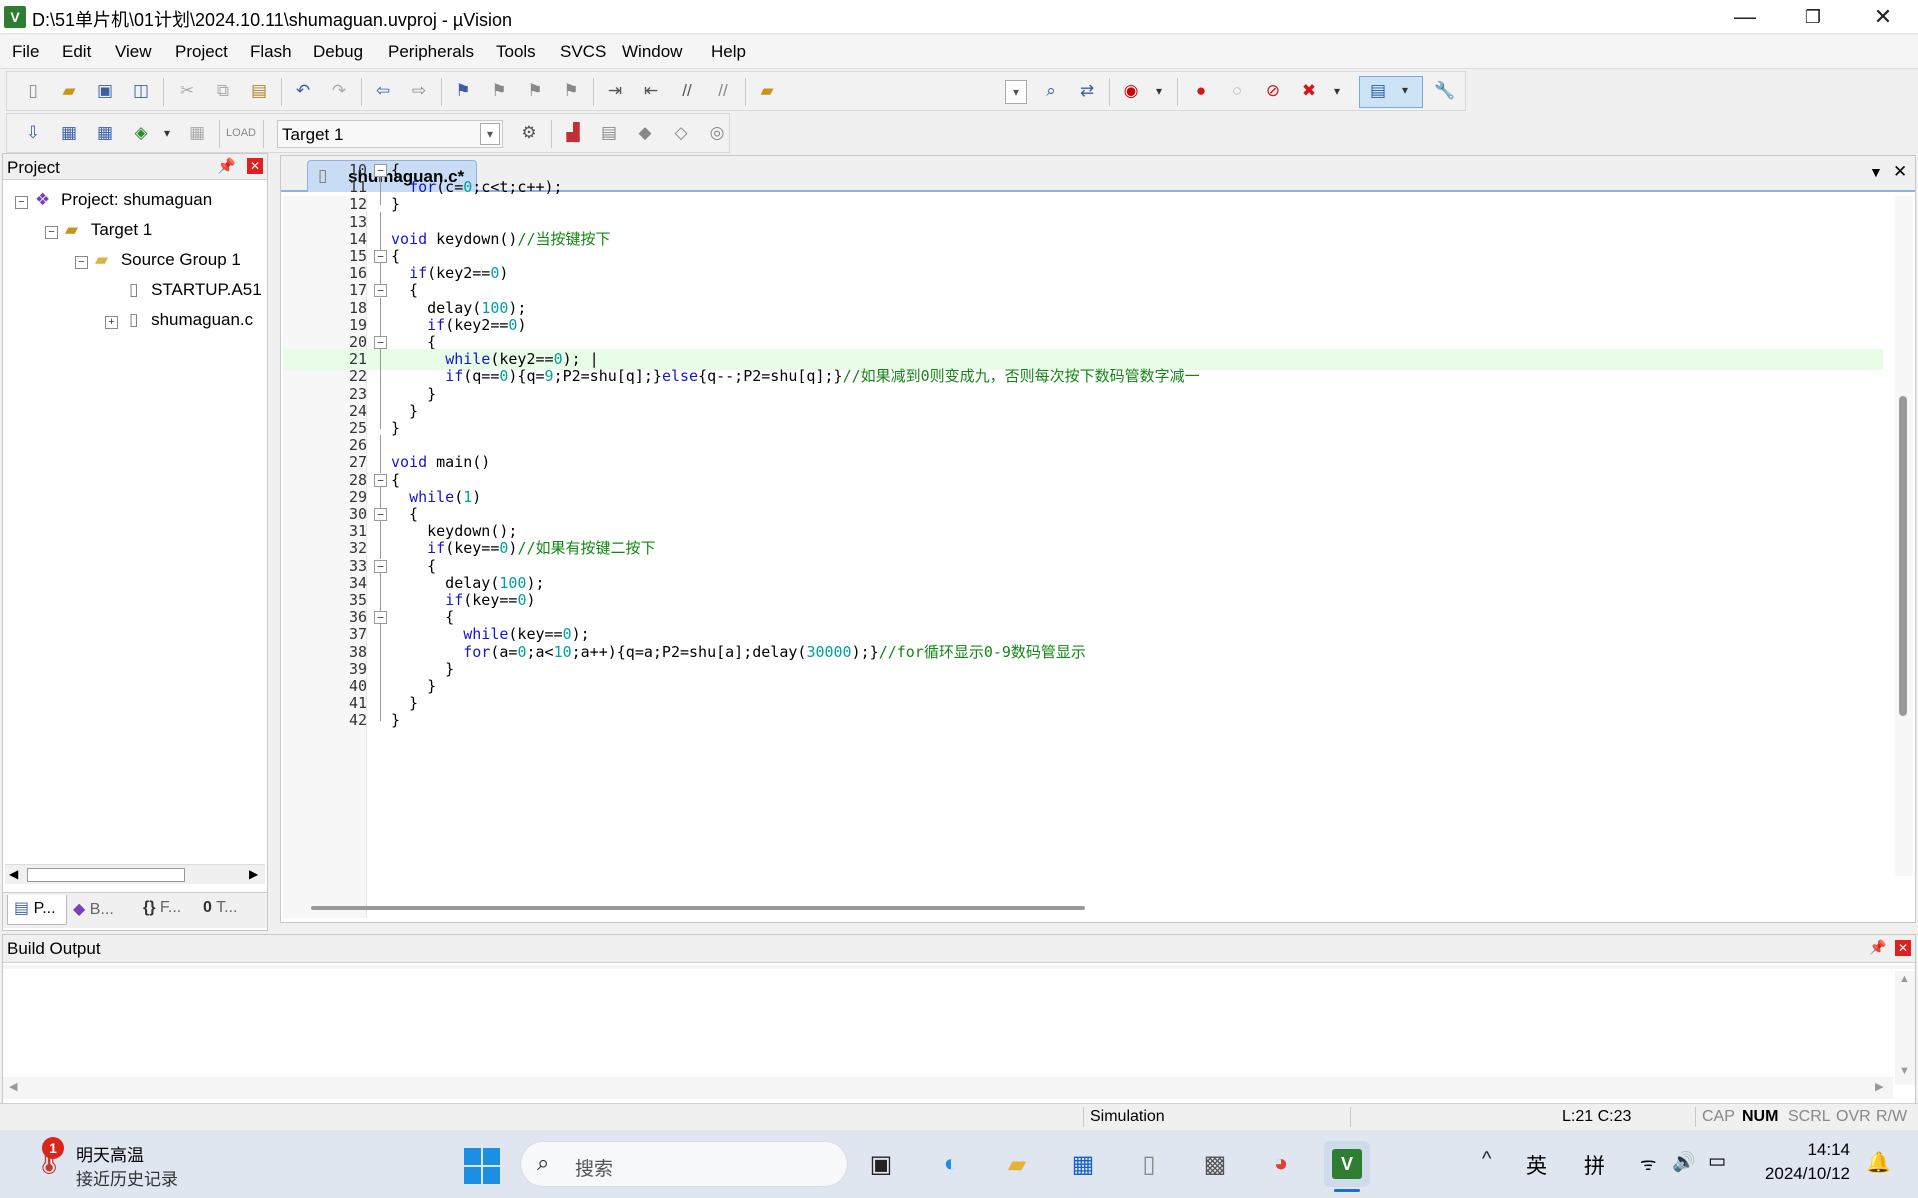 Image resolution: width=1918 pixels, height=1198 pixels. What do you see at coordinates (1486, 1159) in the screenshot?
I see `show-hidden-icons-icon: ^` at bounding box center [1486, 1159].